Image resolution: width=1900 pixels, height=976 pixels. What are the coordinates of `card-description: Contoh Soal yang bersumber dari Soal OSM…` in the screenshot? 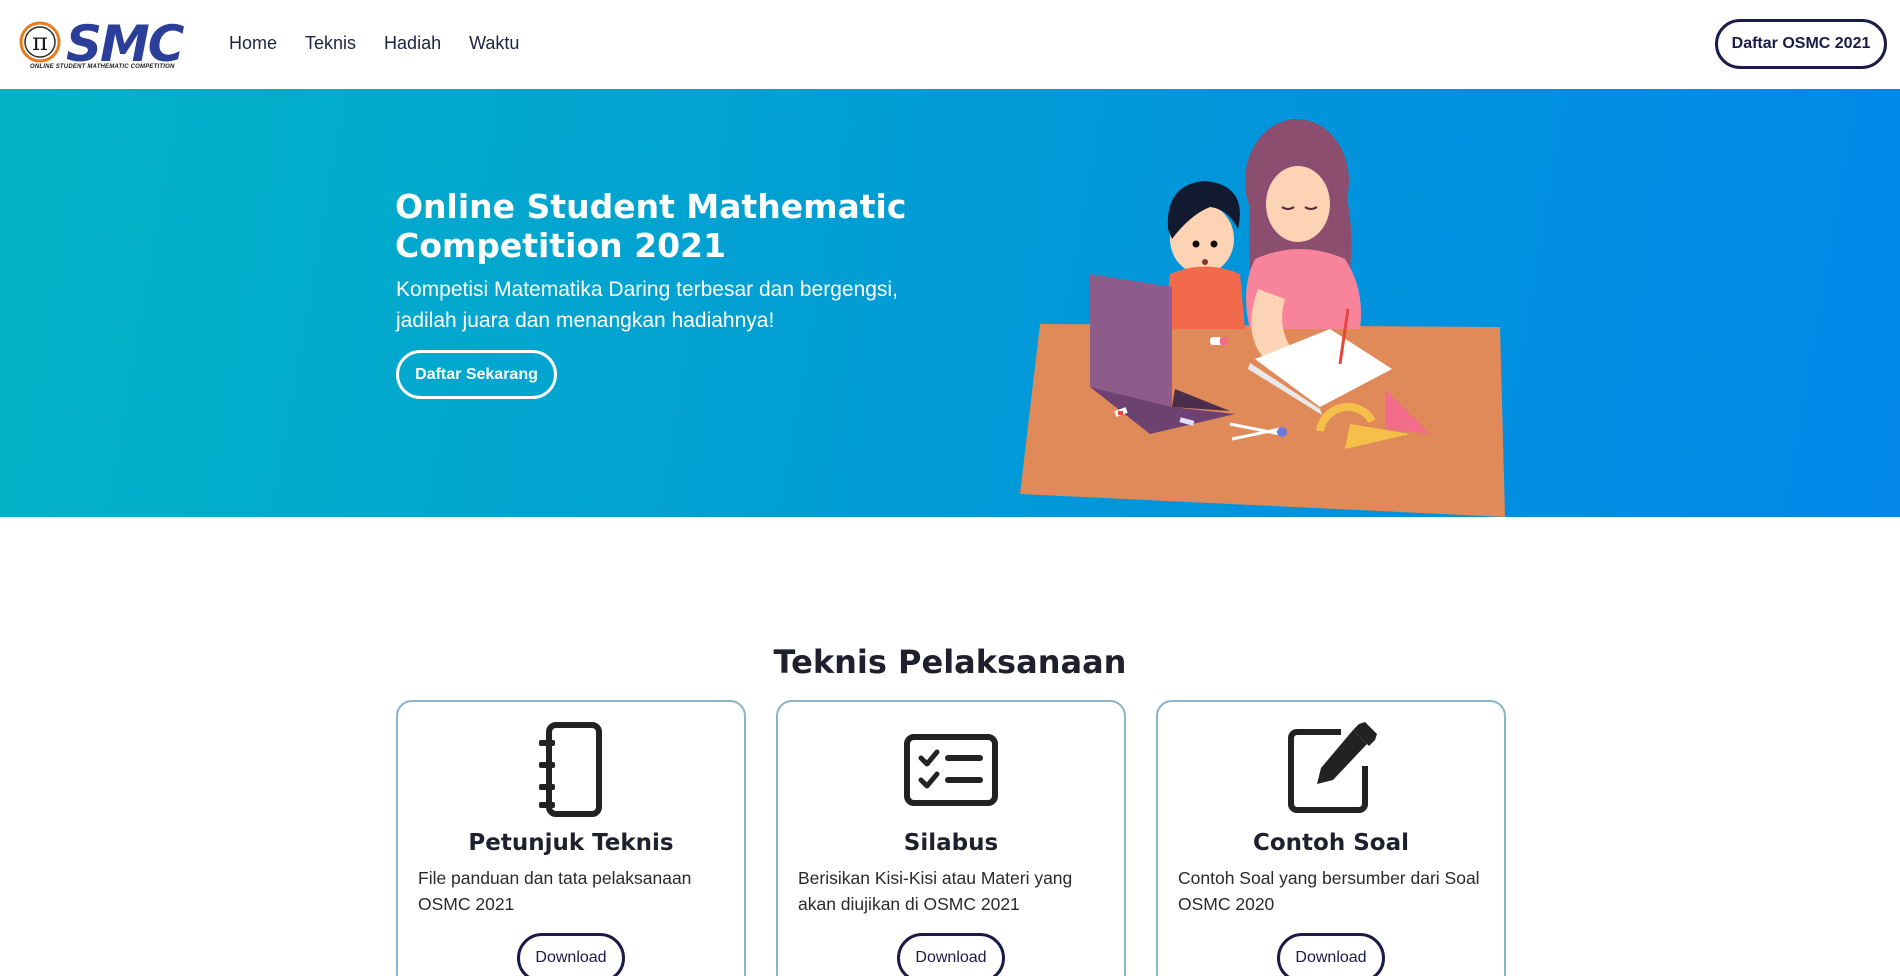 It's located at (1329, 891).